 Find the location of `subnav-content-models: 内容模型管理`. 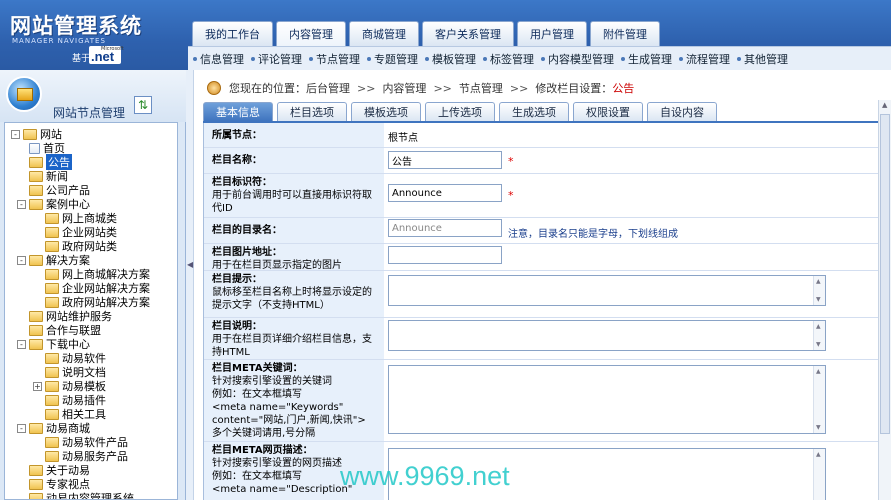

subnav-content-models: 内容模型管理 is located at coordinates (577, 59).